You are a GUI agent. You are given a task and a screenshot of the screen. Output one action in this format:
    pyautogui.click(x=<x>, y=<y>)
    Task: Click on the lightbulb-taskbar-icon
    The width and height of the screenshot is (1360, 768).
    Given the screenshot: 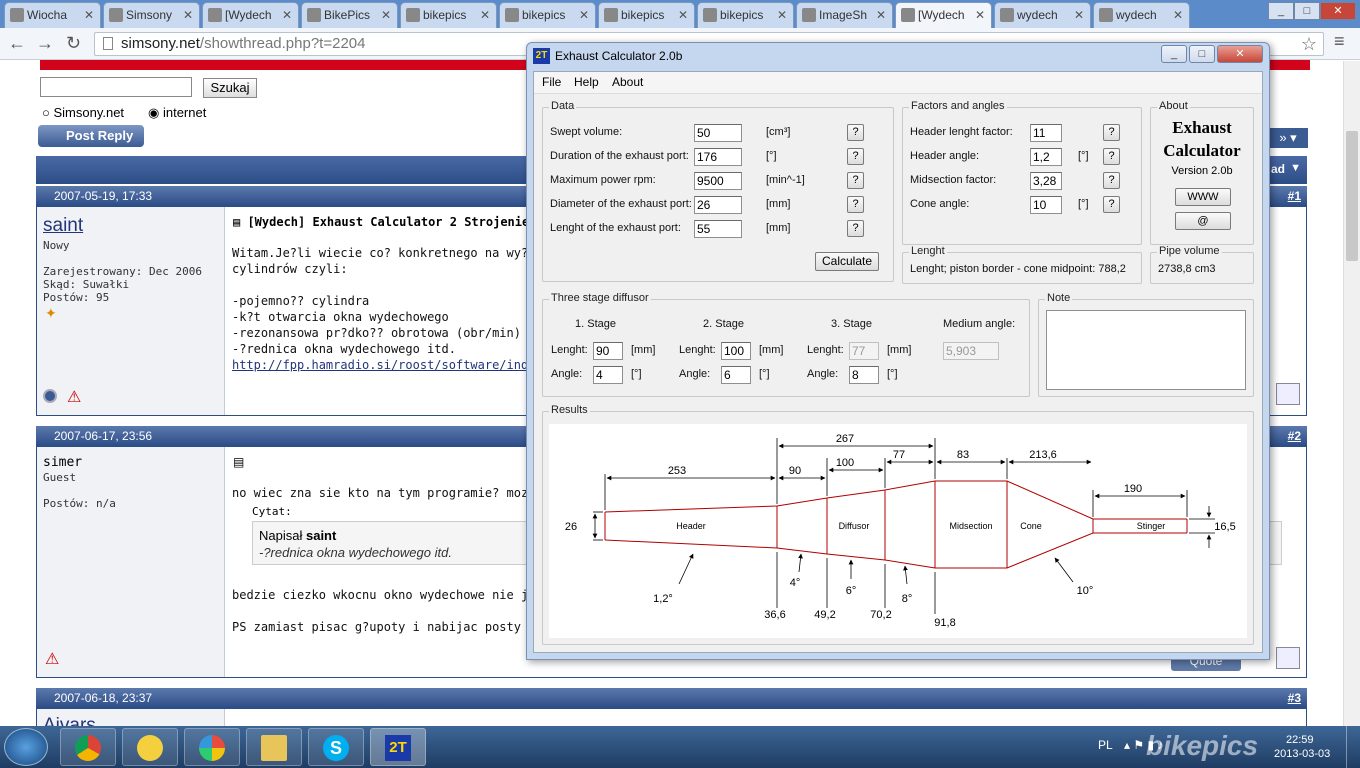 What is the action you would take?
    pyautogui.click(x=150, y=747)
    